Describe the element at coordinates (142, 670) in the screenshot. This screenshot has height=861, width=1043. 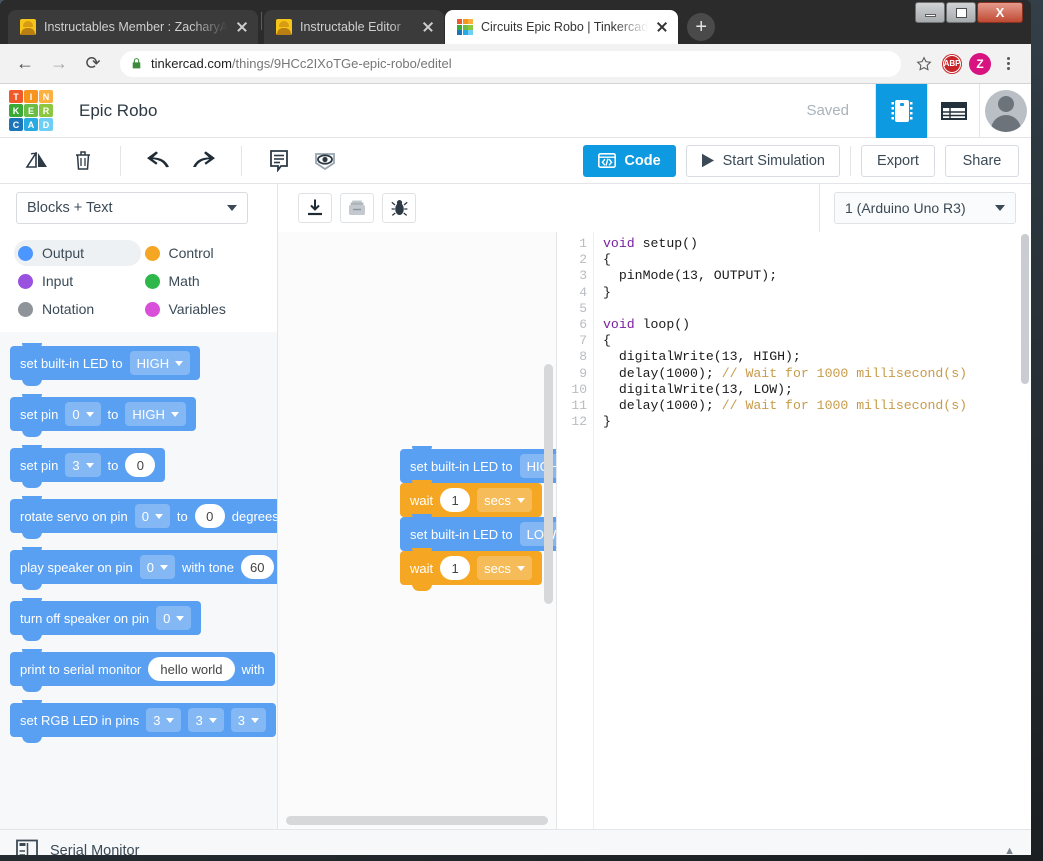
I see `code-block: print to serial monitor hello world with` at that location.